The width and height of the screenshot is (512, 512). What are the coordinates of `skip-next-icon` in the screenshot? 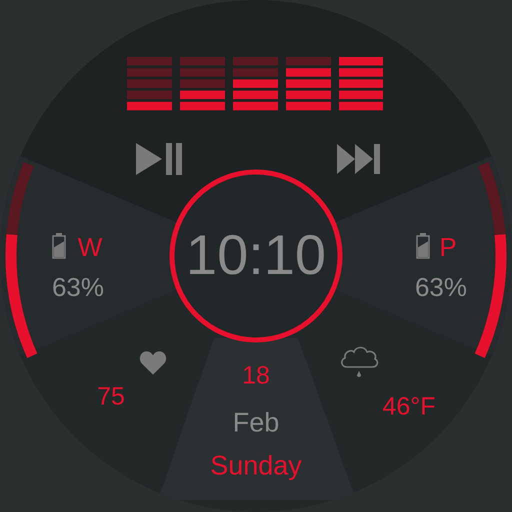 It's located at (359, 159).